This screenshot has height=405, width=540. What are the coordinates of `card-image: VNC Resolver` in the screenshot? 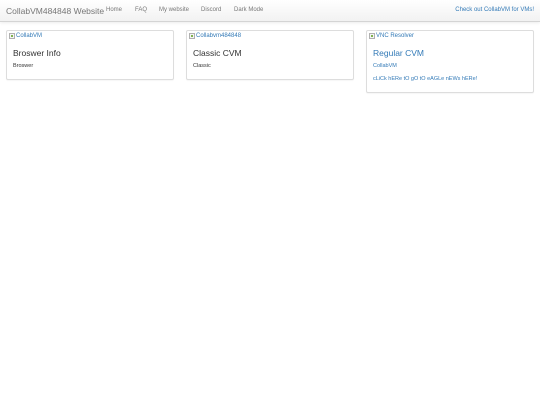 It's located at (391, 36).